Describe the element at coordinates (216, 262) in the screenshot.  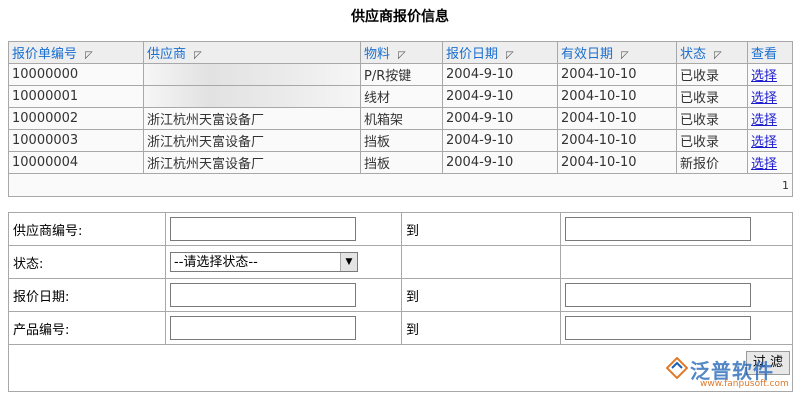
I see `status-select-value: --请选择状态--` at that location.